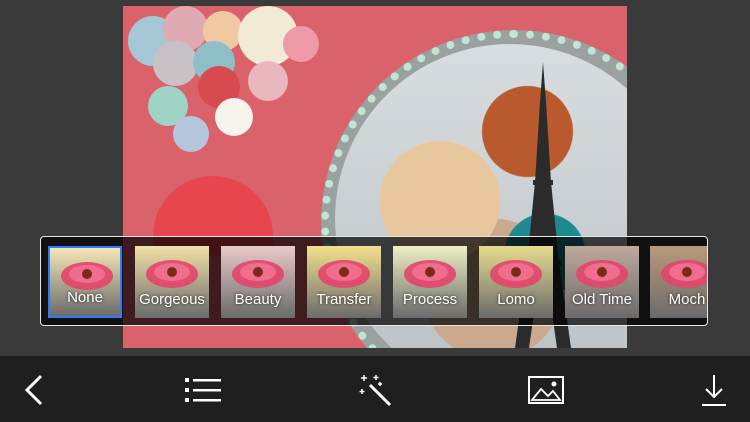 This screenshot has height=422, width=750. I want to click on list-icon, so click(203, 390).